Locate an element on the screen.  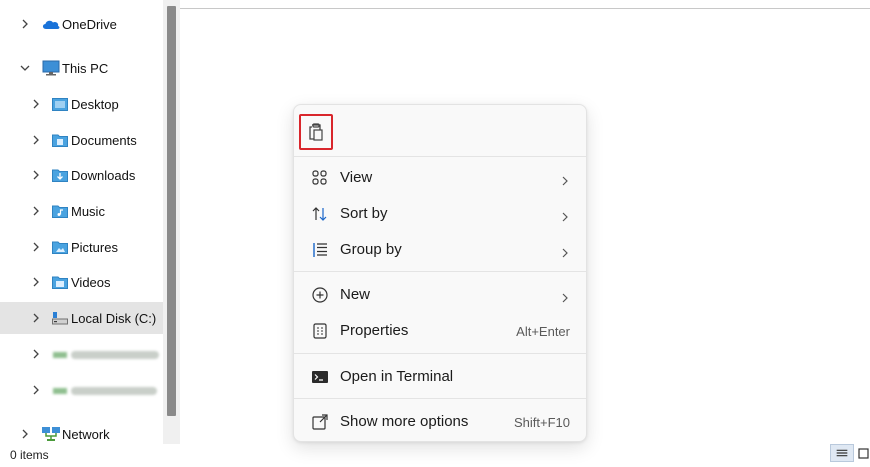
nav-item-downloads: Downloads is located at coordinates (84, 175).